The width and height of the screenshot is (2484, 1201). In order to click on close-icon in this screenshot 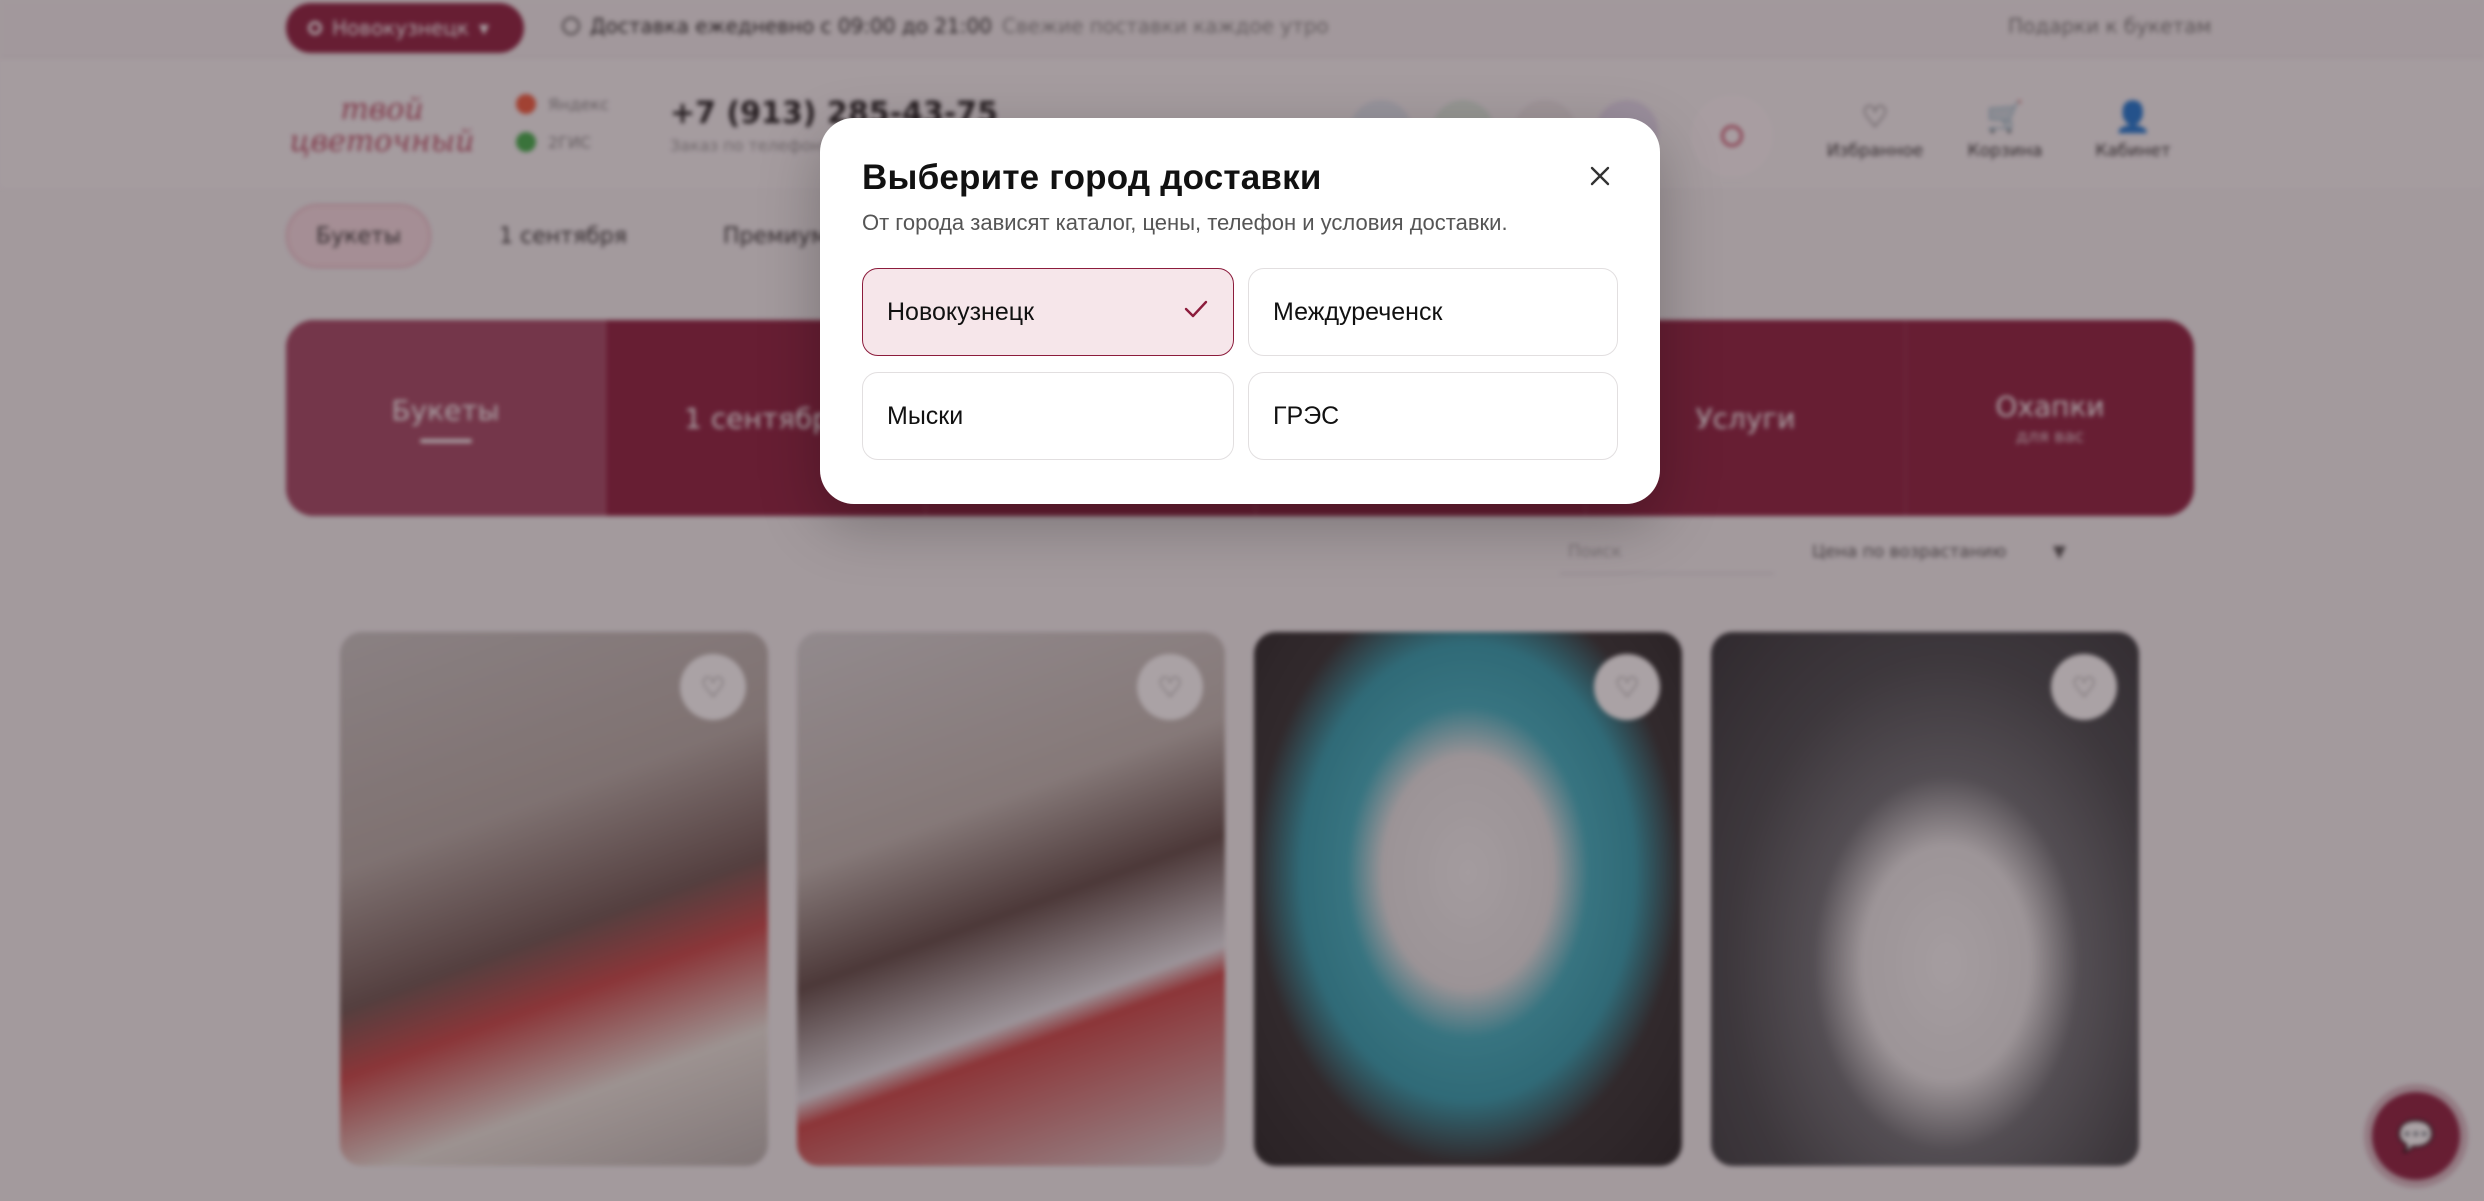, I will do `click(1600, 176)`.